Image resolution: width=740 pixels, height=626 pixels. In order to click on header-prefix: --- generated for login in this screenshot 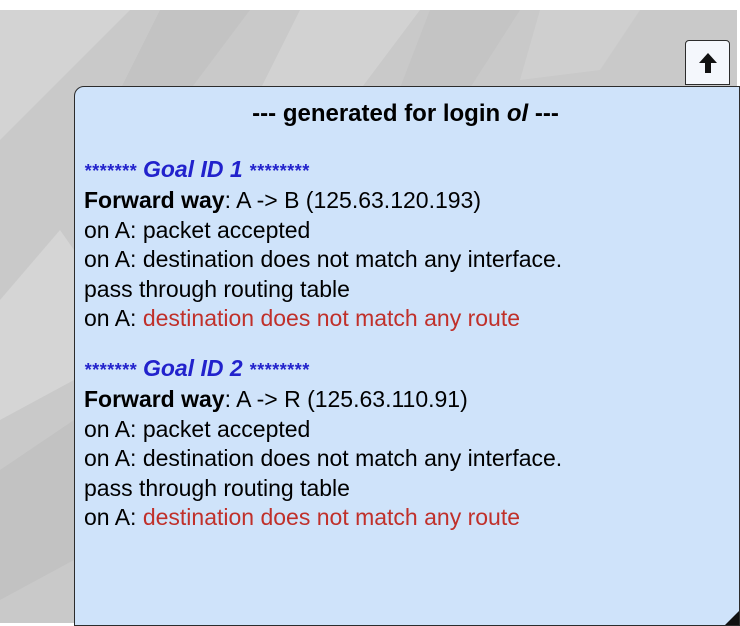, I will do `click(379, 113)`.